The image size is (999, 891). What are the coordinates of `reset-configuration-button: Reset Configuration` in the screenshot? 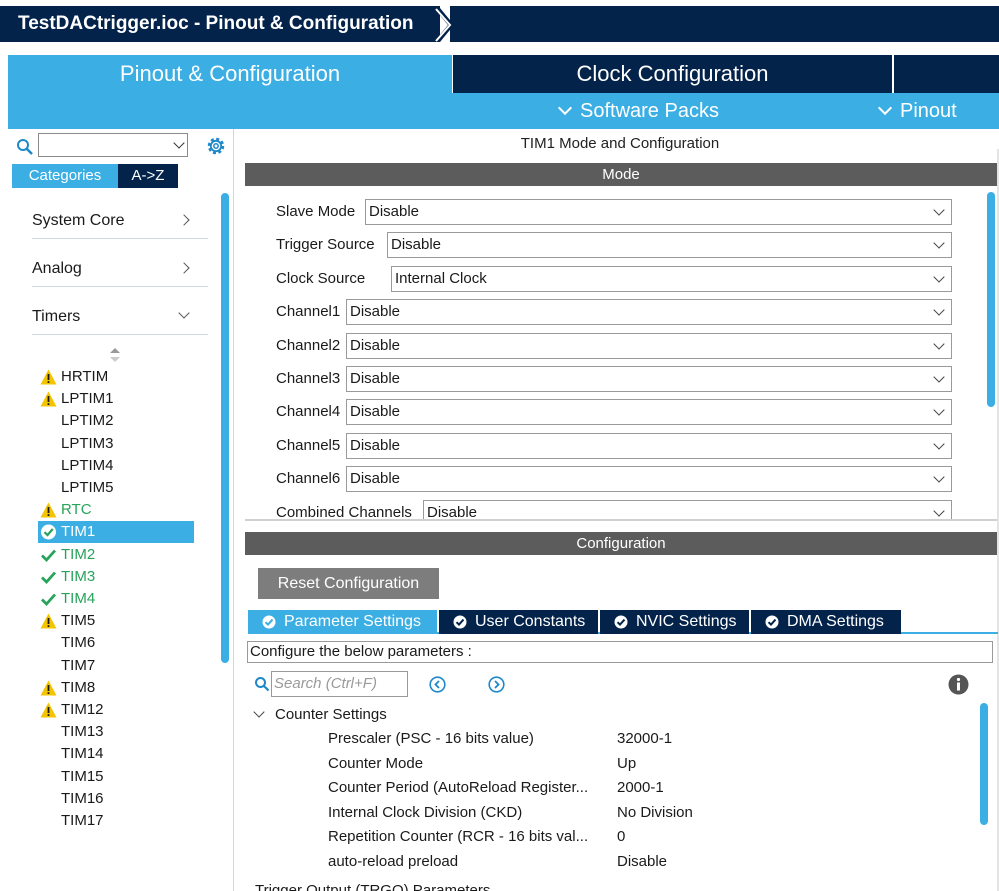 It's located at (348, 583).